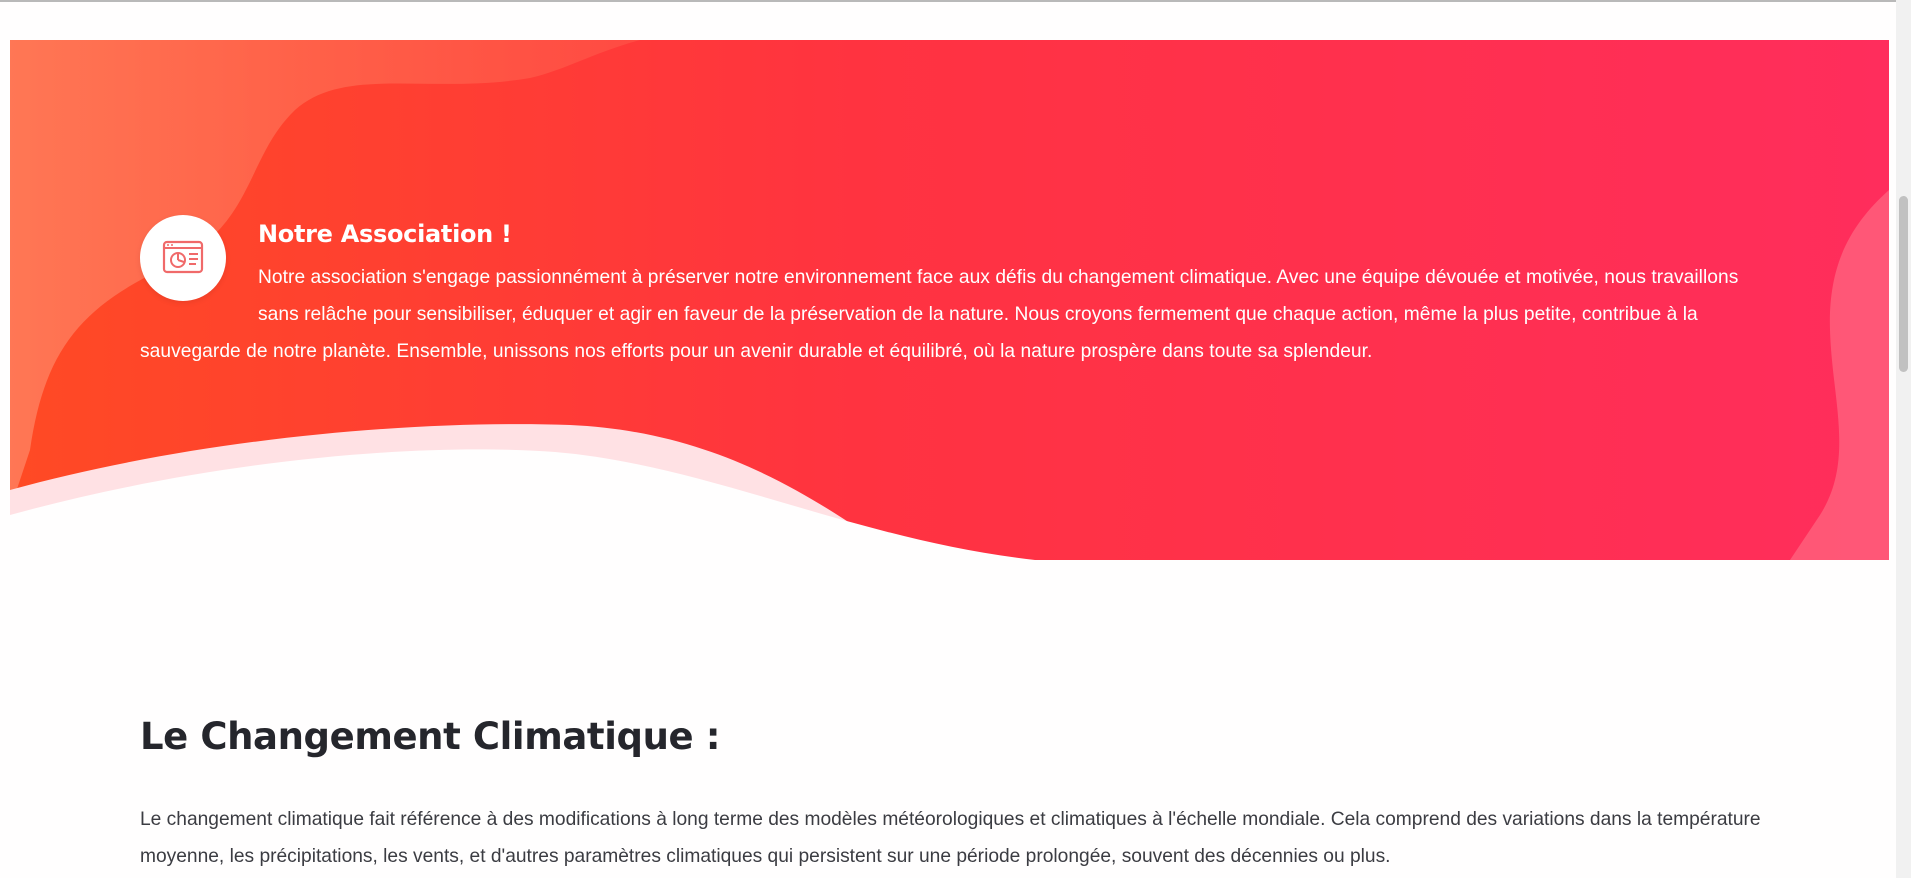  I want to click on climate-change-heading: Le Changement Climatique :, so click(430, 736).